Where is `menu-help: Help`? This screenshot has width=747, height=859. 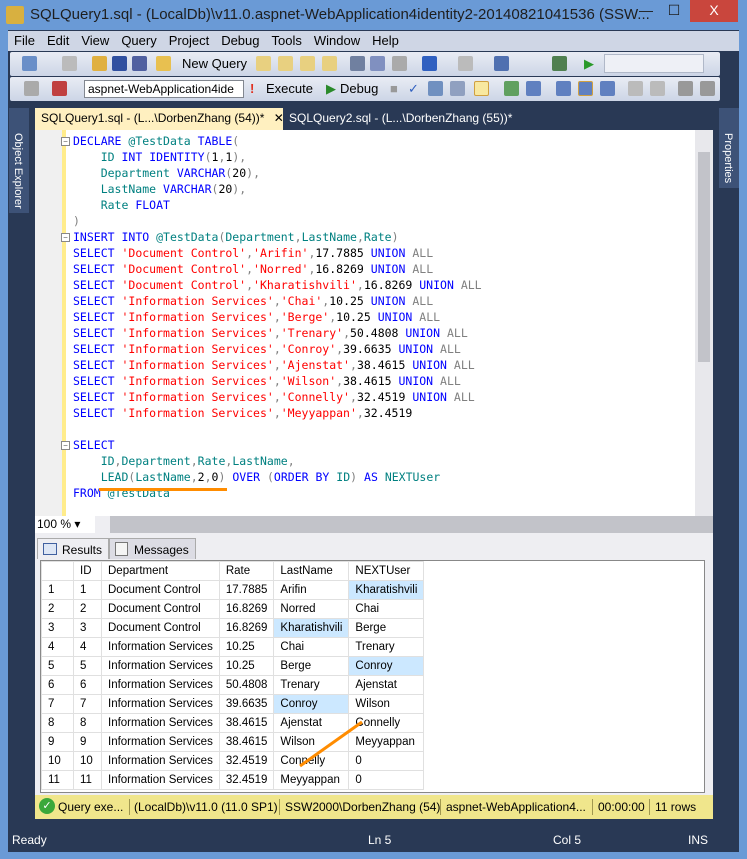
menu-help: Help is located at coordinates (385, 39).